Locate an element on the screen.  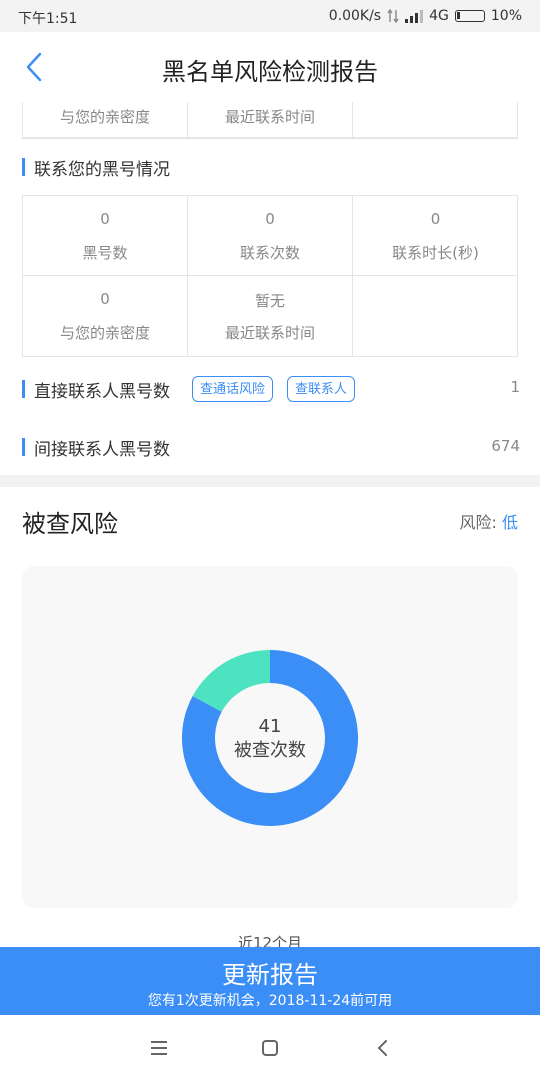
indirect-contacts-title: 间接联系人黑号数 is located at coordinates (102, 449).